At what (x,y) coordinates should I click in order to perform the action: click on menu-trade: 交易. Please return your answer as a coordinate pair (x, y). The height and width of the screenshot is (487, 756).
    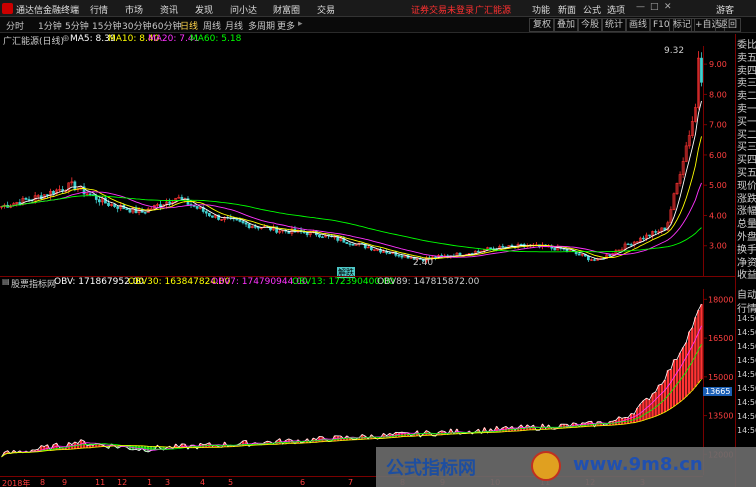
    Looking at the image, I should click on (326, 9).